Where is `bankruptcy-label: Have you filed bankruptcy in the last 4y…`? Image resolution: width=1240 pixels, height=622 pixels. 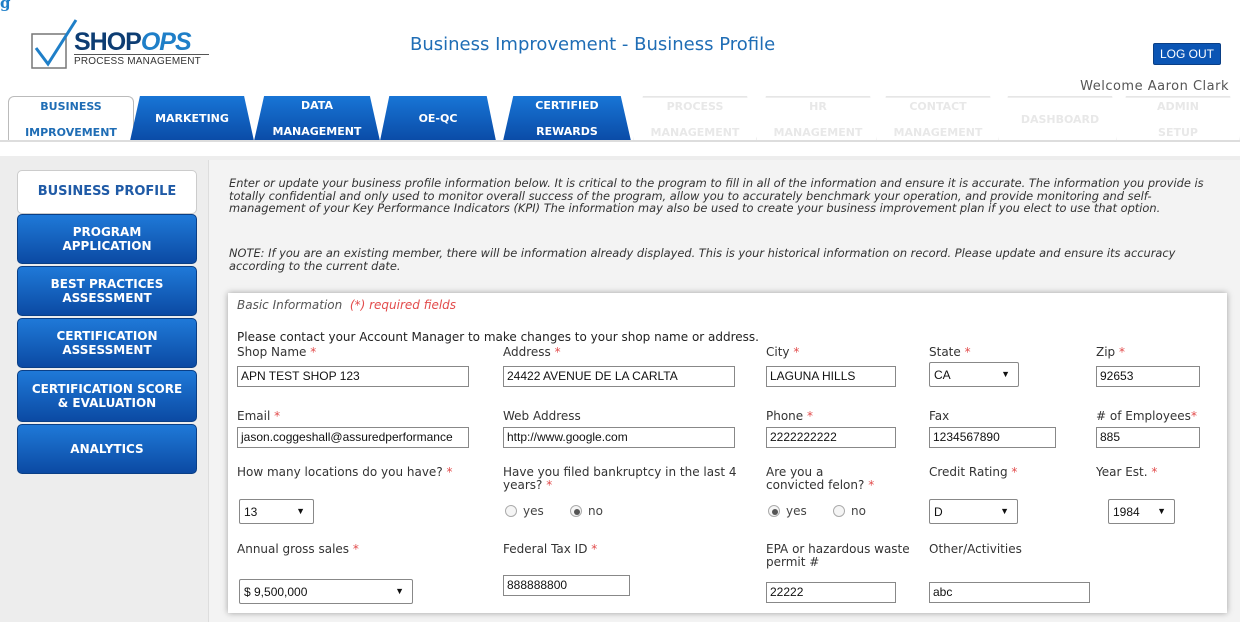
bankruptcy-label: Have you filed bankruptcy in the last 4y… is located at coordinates (620, 478).